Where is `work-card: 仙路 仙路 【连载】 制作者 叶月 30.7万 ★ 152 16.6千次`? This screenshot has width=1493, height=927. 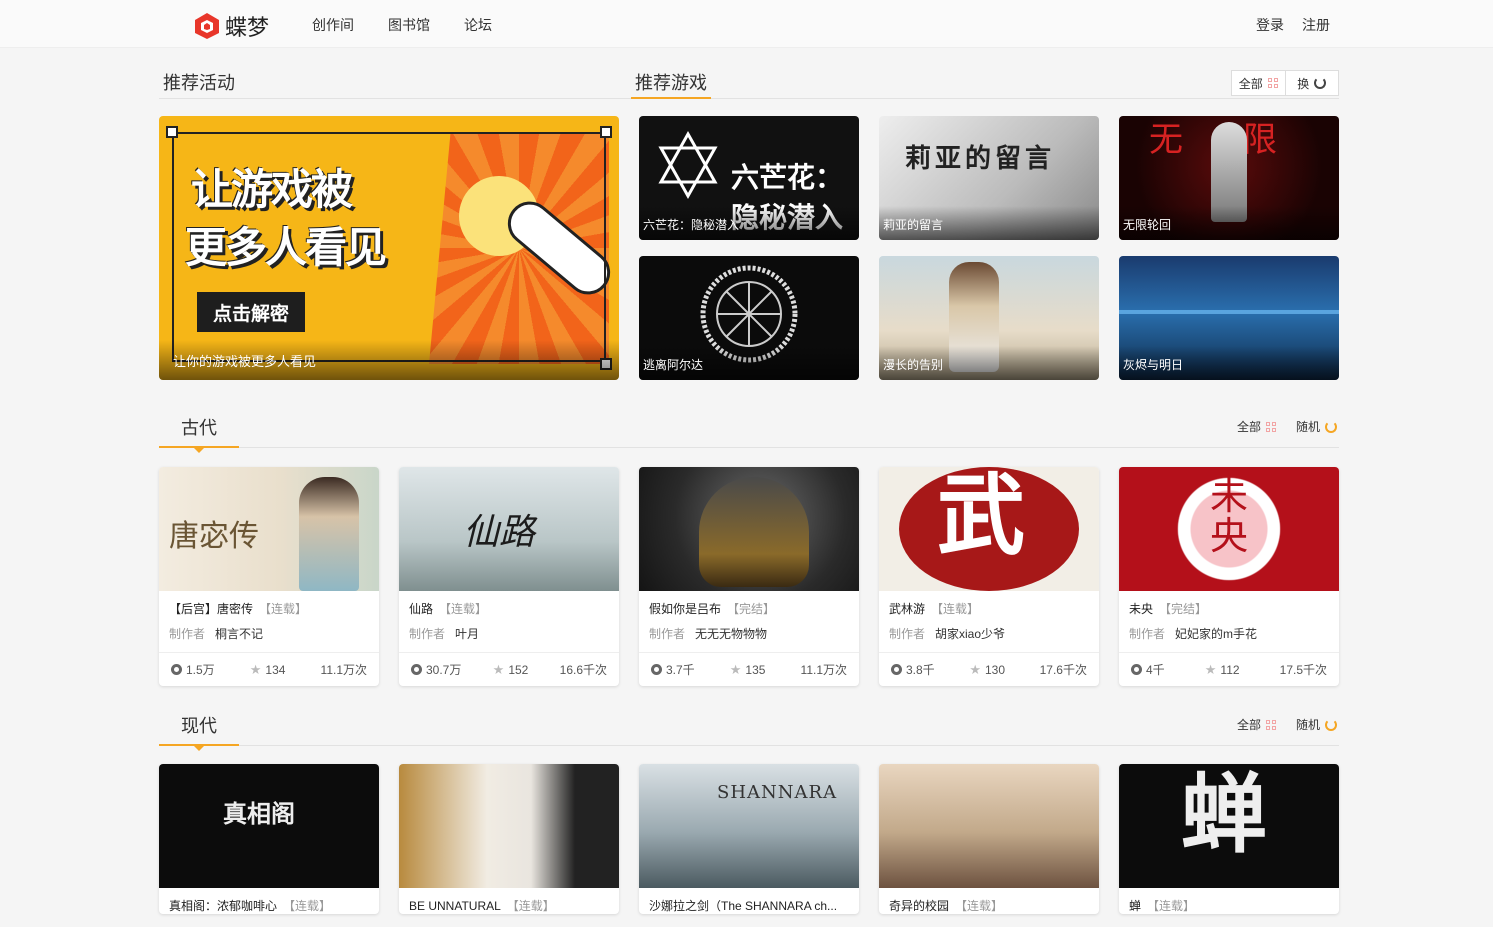
work-card: 仙路 仙路 【连载】 制作者 叶月 30.7万 ★ 152 16.6千次 is located at coordinates (509, 576).